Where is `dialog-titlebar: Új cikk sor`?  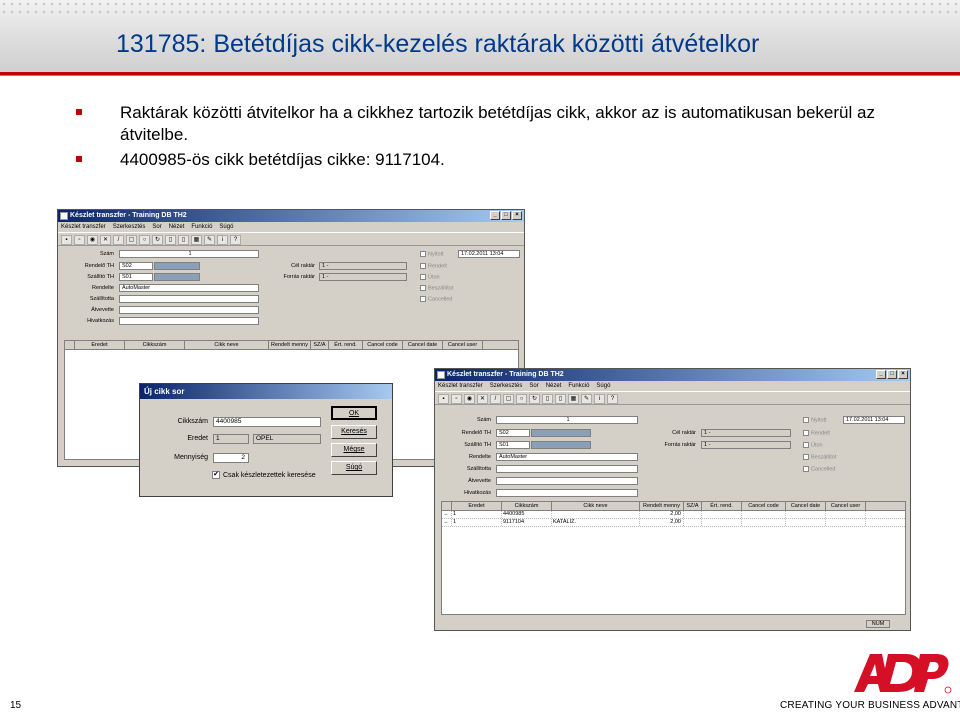
dialog-titlebar: Új cikk sor is located at coordinates (266, 391).